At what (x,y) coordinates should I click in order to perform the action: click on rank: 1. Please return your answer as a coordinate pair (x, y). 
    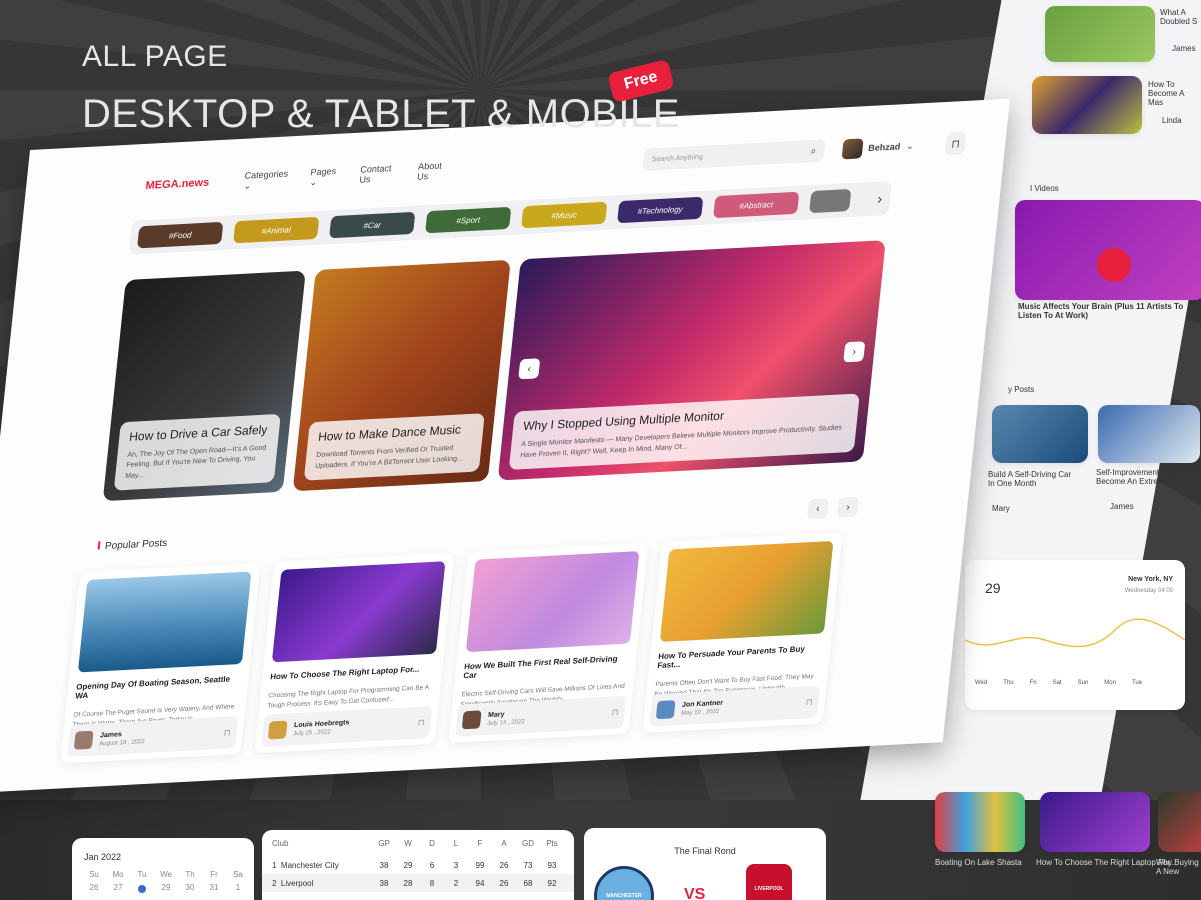
    Looking at the image, I should click on (274, 865).